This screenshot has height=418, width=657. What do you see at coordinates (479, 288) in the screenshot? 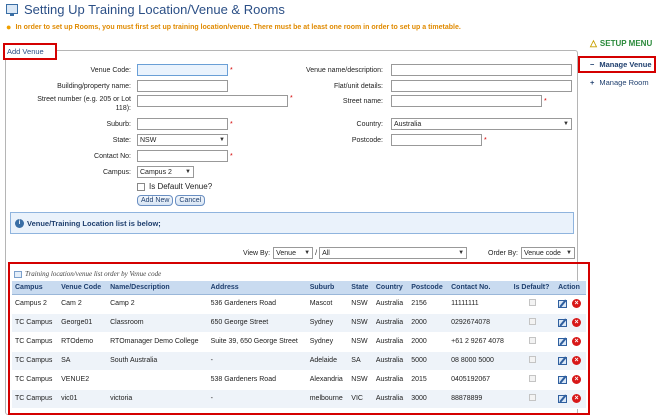
I see `column-header: Contact No.` at bounding box center [479, 288].